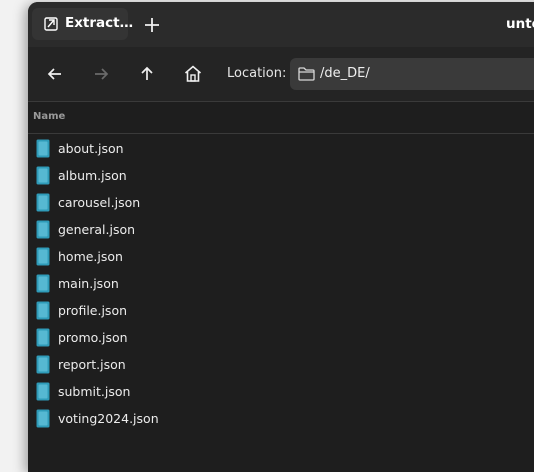 The image size is (534, 472). Describe the element at coordinates (281, 337) in the screenshot. I see `file-row: promo.json` at that location.